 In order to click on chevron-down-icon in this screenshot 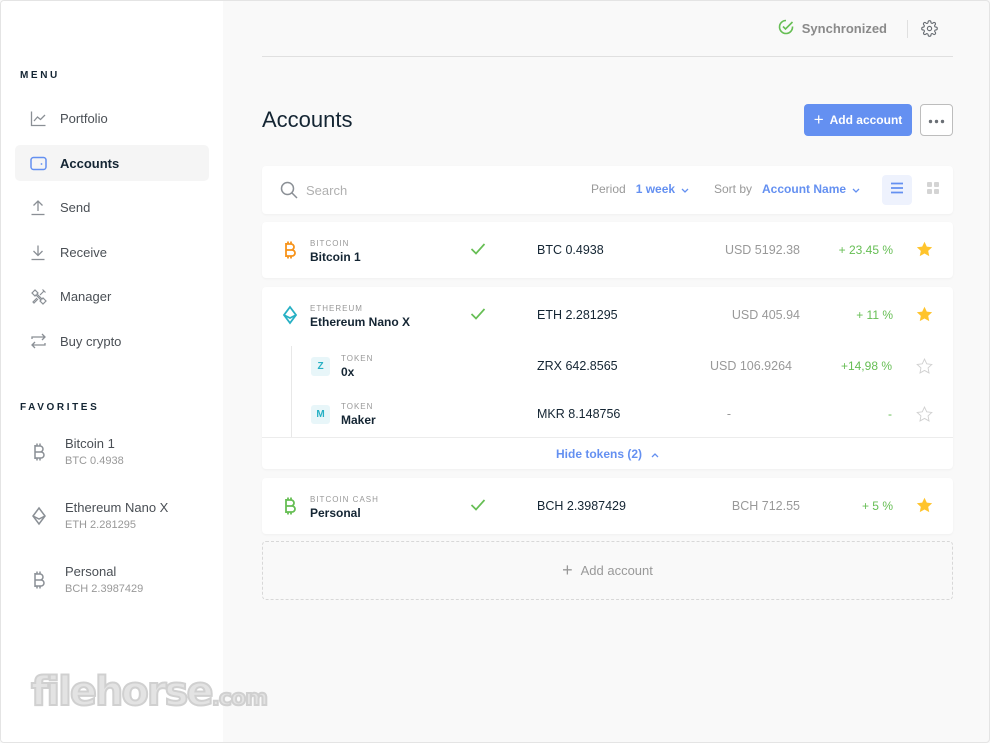, I will do `click(856, 189)`.